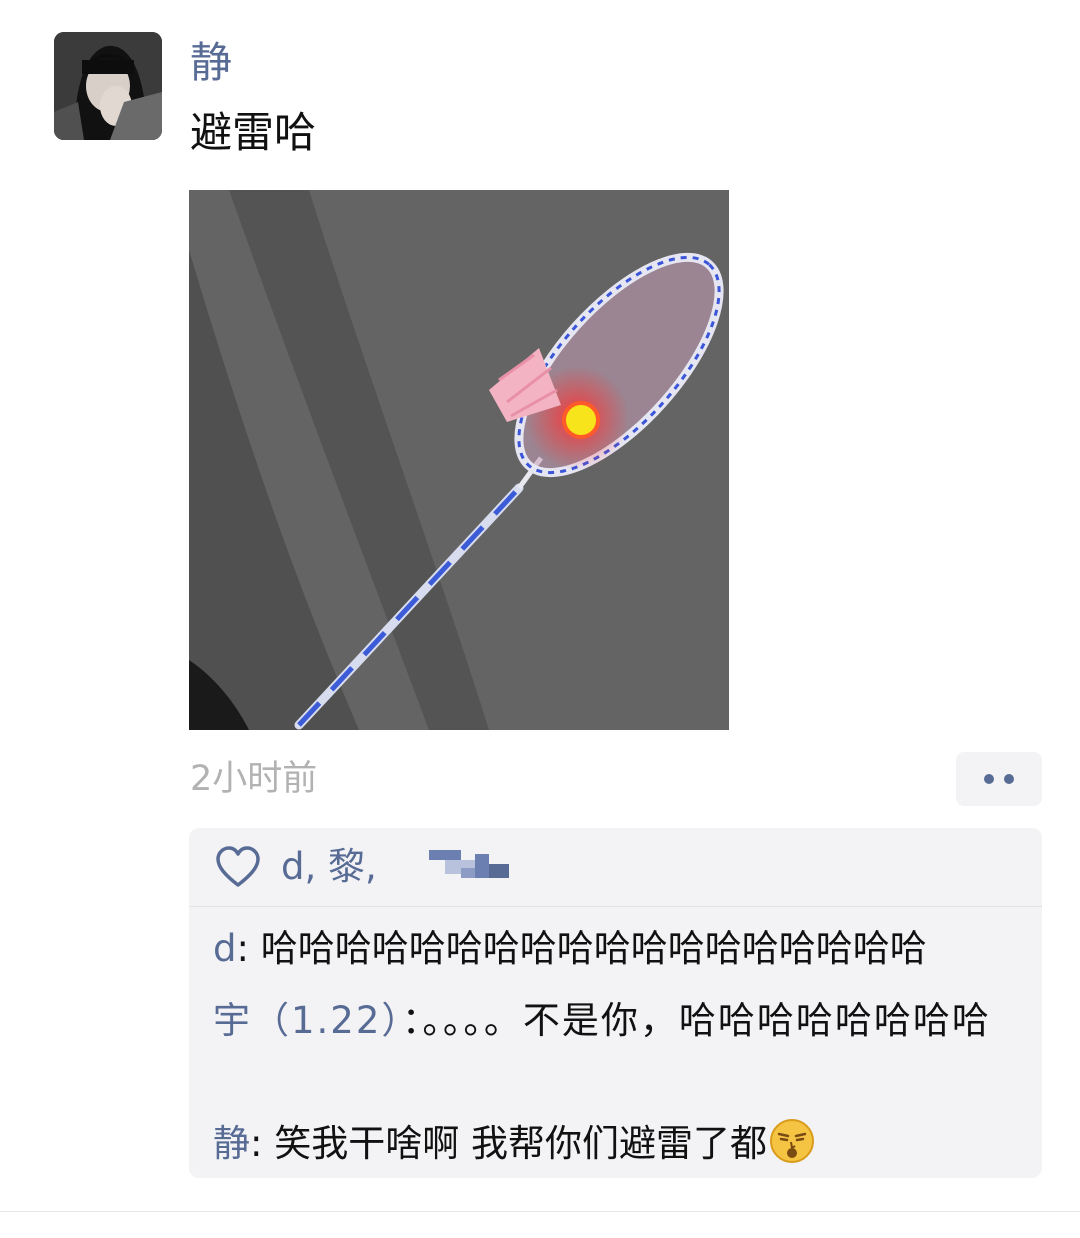  What do you see at coordinates (231, 1143) in the screenshot?
I see `comment-author: 静` at bounding box center [231, 1143].